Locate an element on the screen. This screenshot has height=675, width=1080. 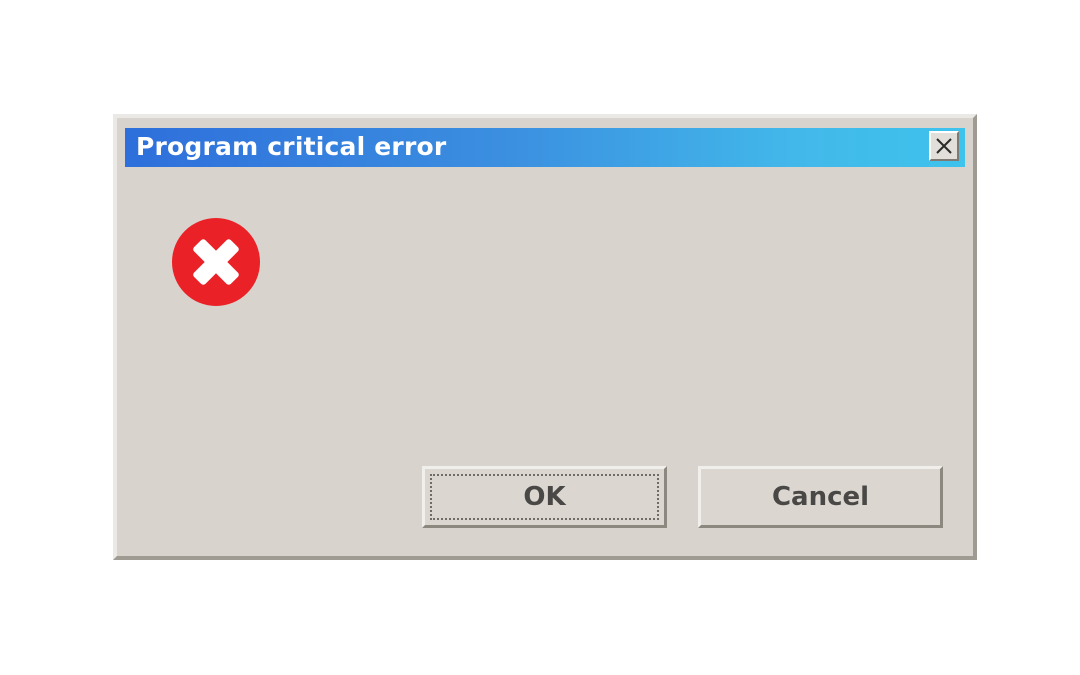
ok-button-label: OK is located at coordinates (544, 497).